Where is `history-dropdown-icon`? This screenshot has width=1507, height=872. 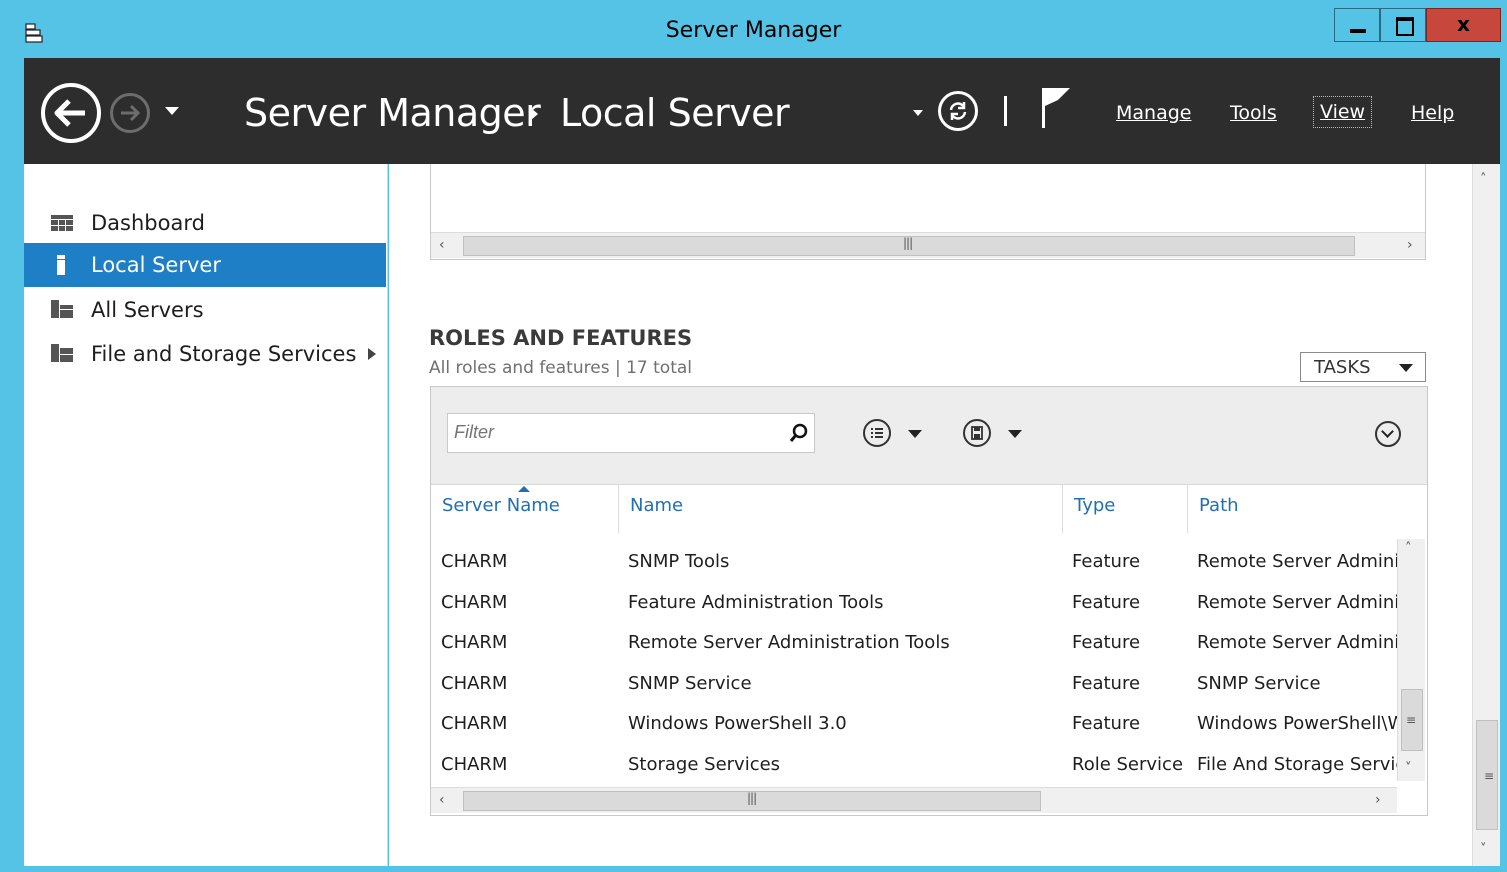
history-dropdown-icon is located at coordinates (172, 111).